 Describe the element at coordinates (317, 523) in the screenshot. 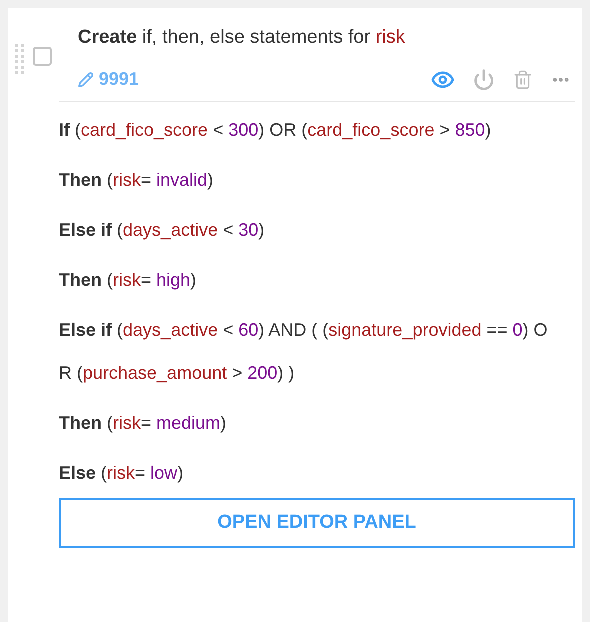

I see `open-editor-button: OPEN EDITOR PANEL` at that location.